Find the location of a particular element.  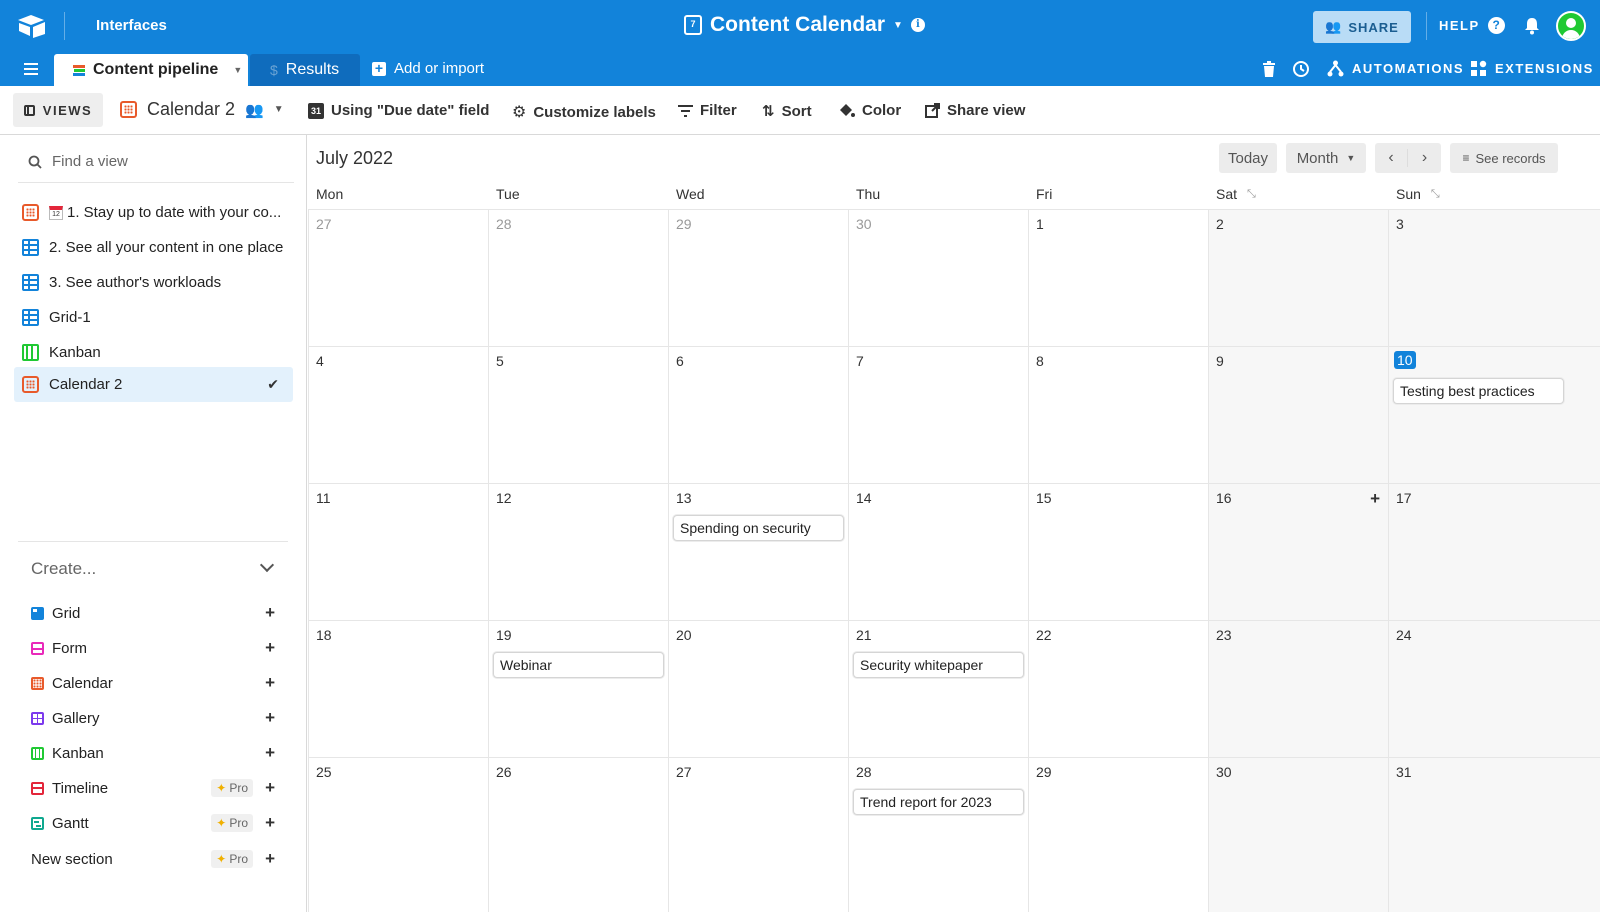

day-cell: 7 is located at coordinates (938, 414).